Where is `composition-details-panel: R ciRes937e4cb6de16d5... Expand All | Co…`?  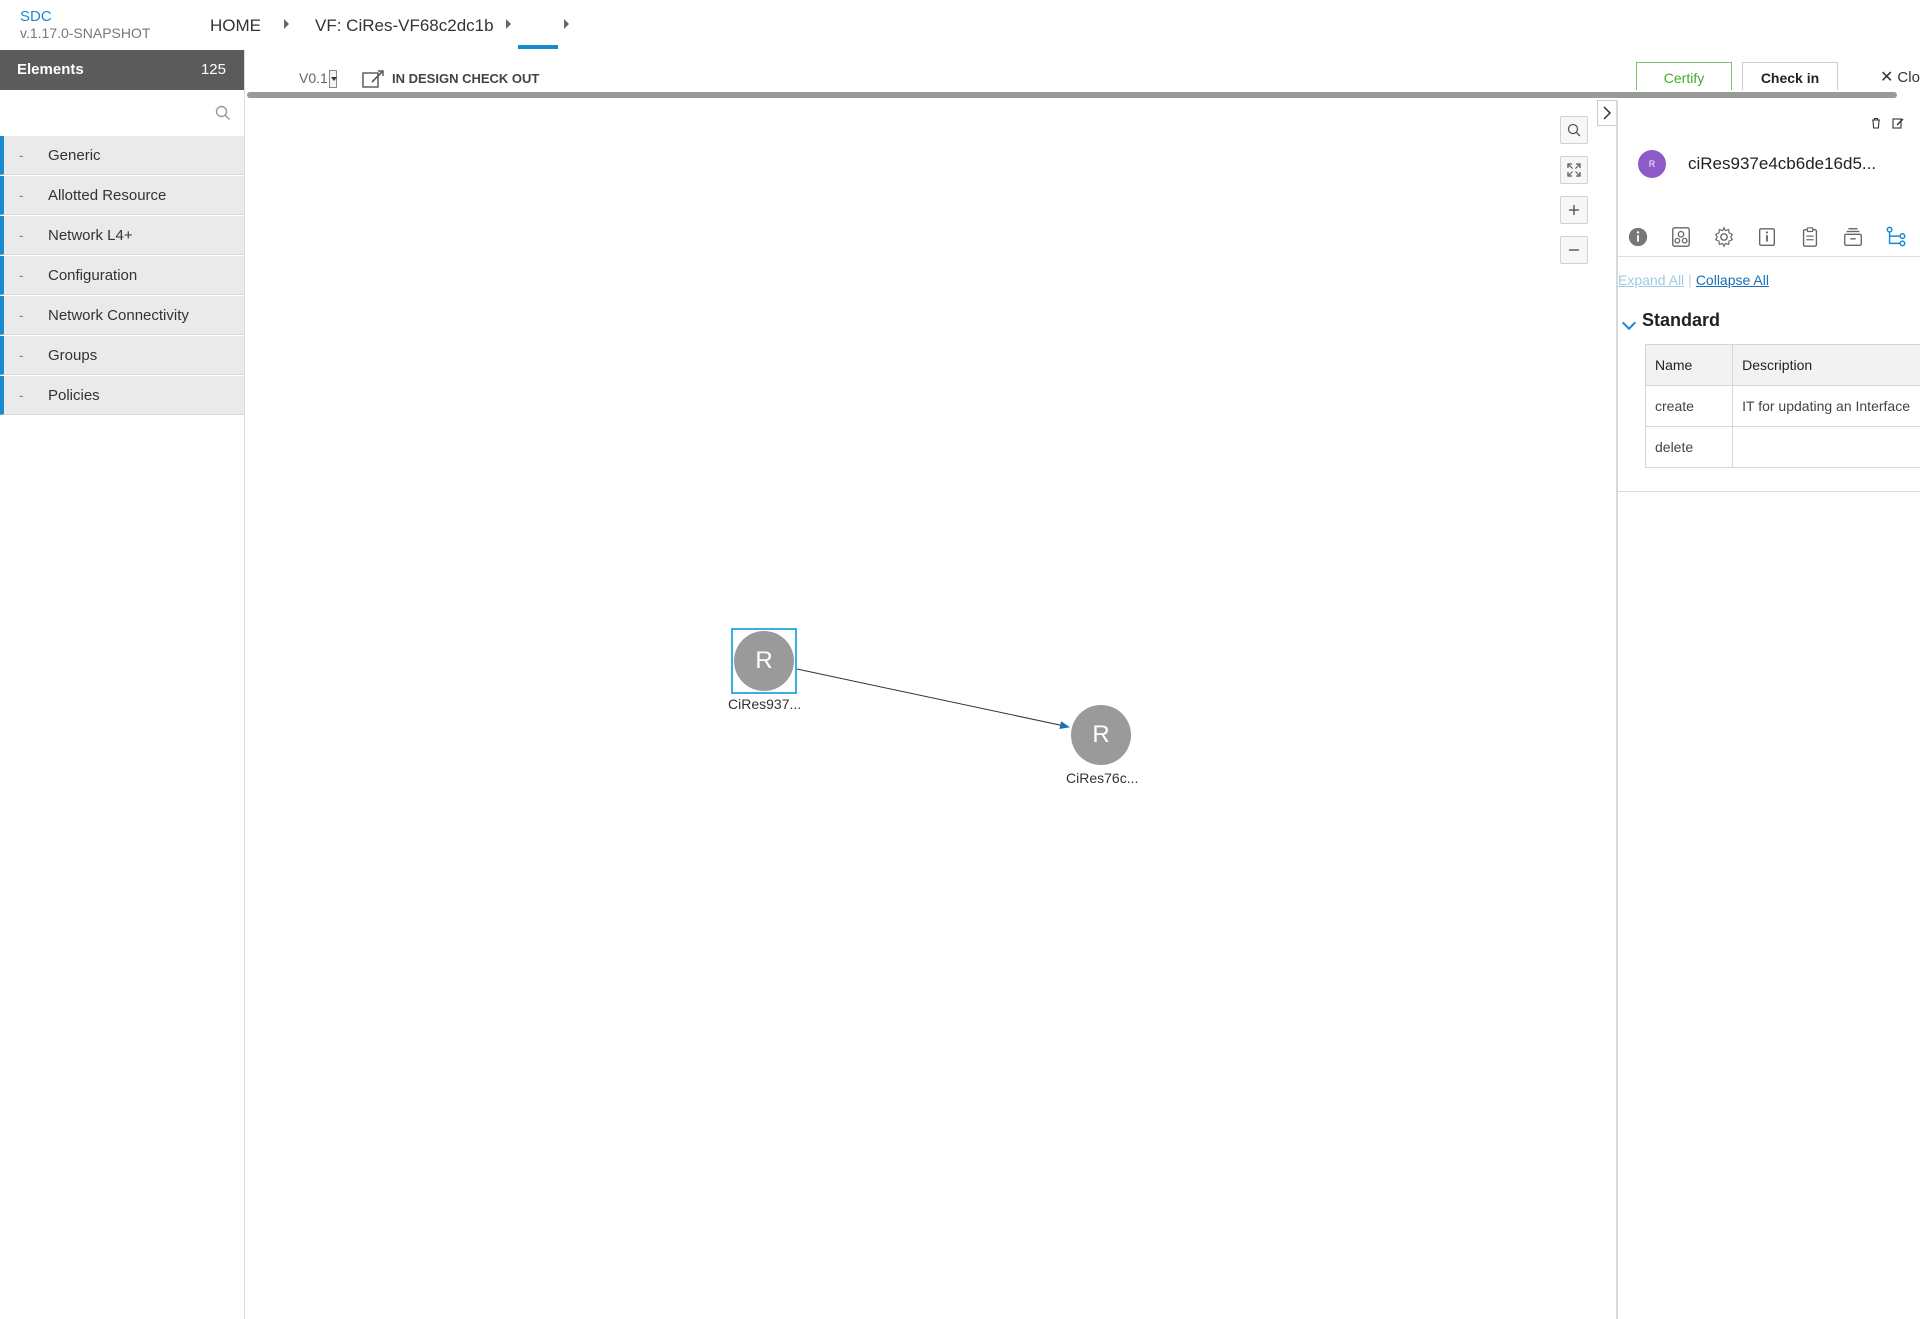 composition-details-panel: R ciRes937e4cb6de16d5... Expand All | Co… is located at coordinates (1768, 709).